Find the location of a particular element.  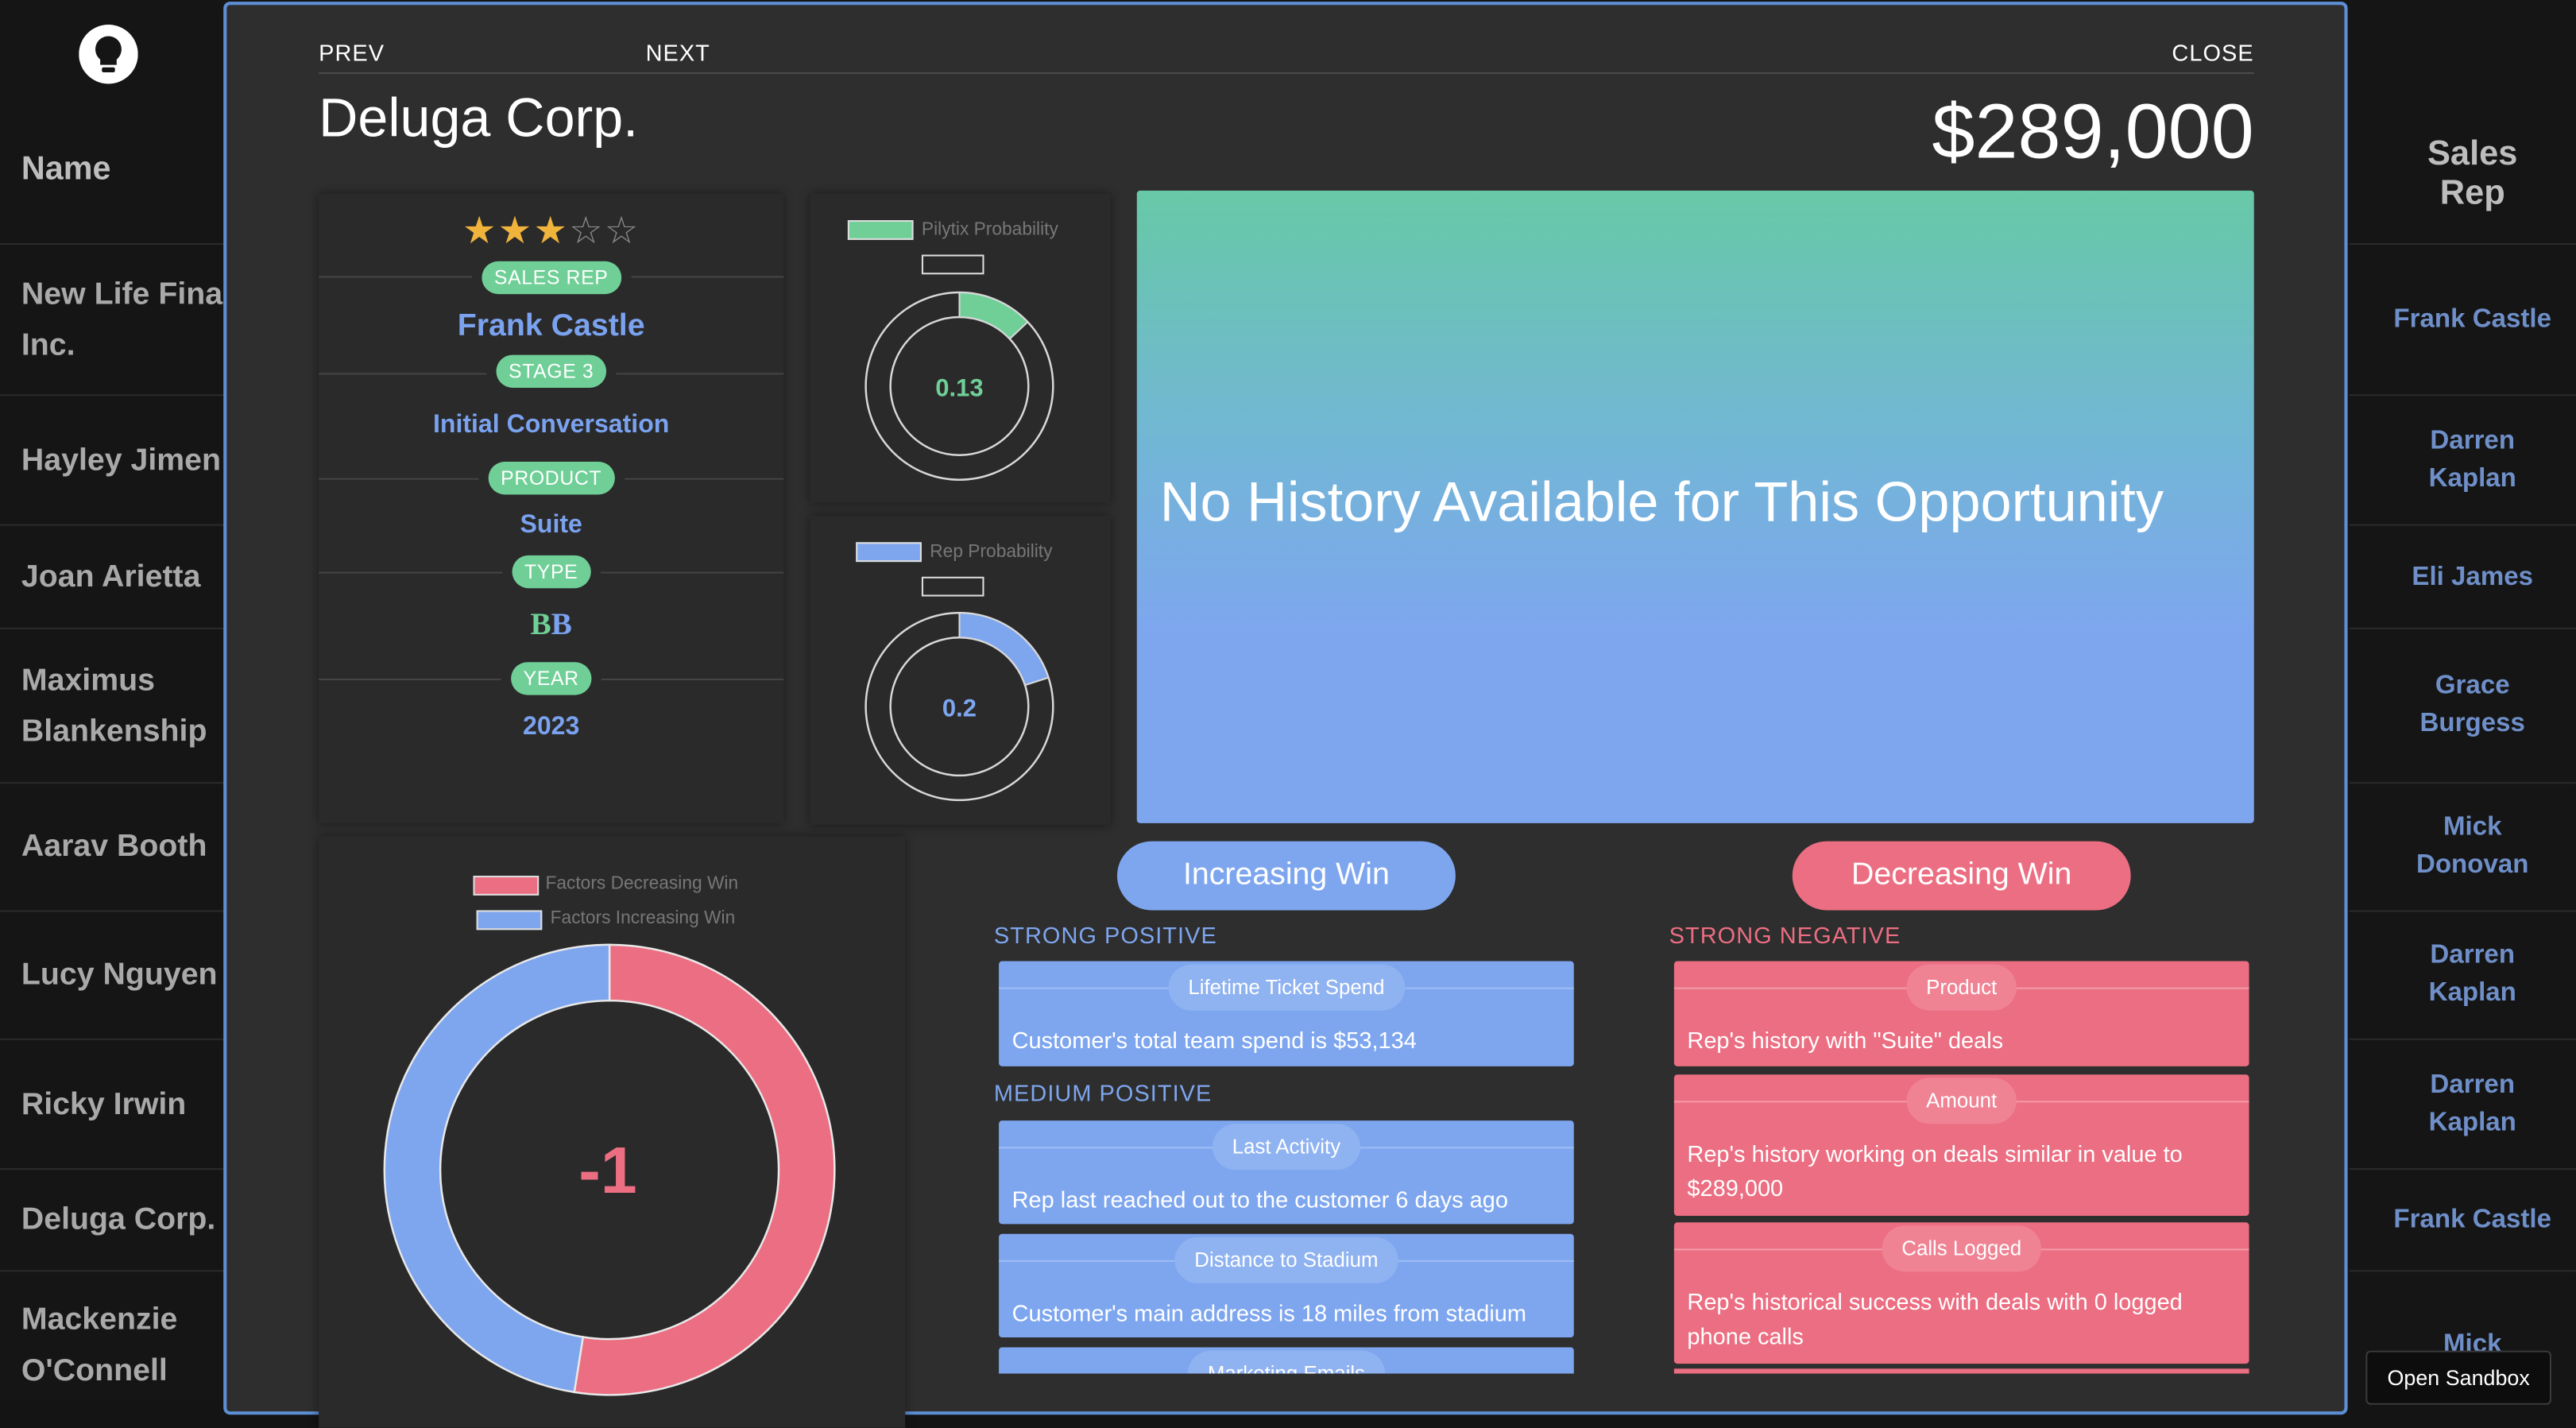

table-row: Mick Donovan is located at coordinates (2462, 846).